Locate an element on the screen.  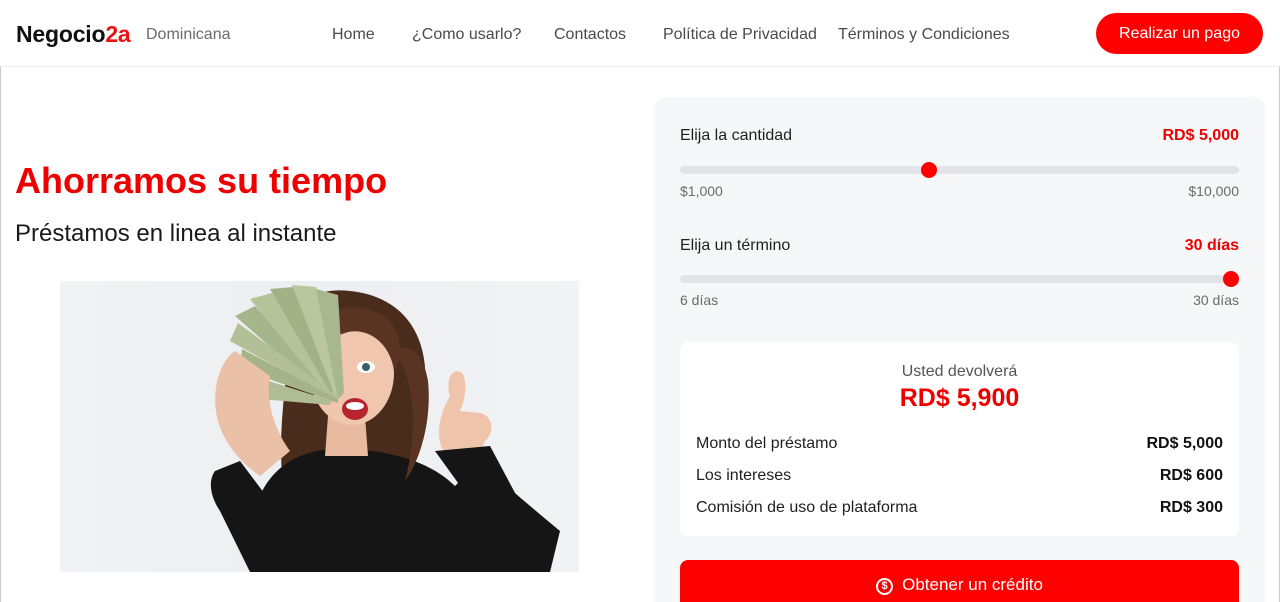
dollar-circle-icon: $ is located at coordinates (885, 586).